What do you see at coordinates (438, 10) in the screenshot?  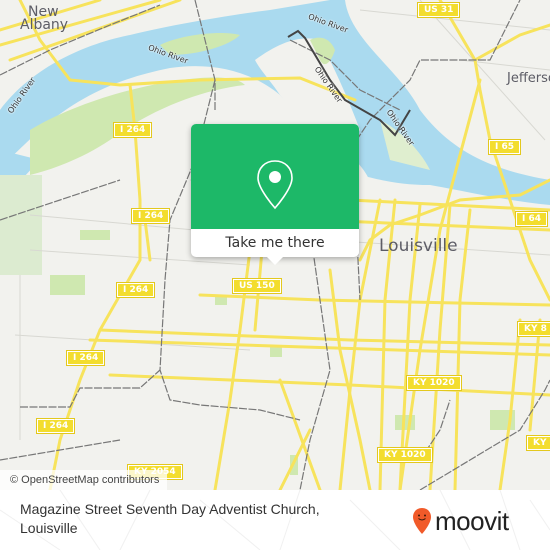 I see `road-shield: US 31` at bounding box center [438, 10].